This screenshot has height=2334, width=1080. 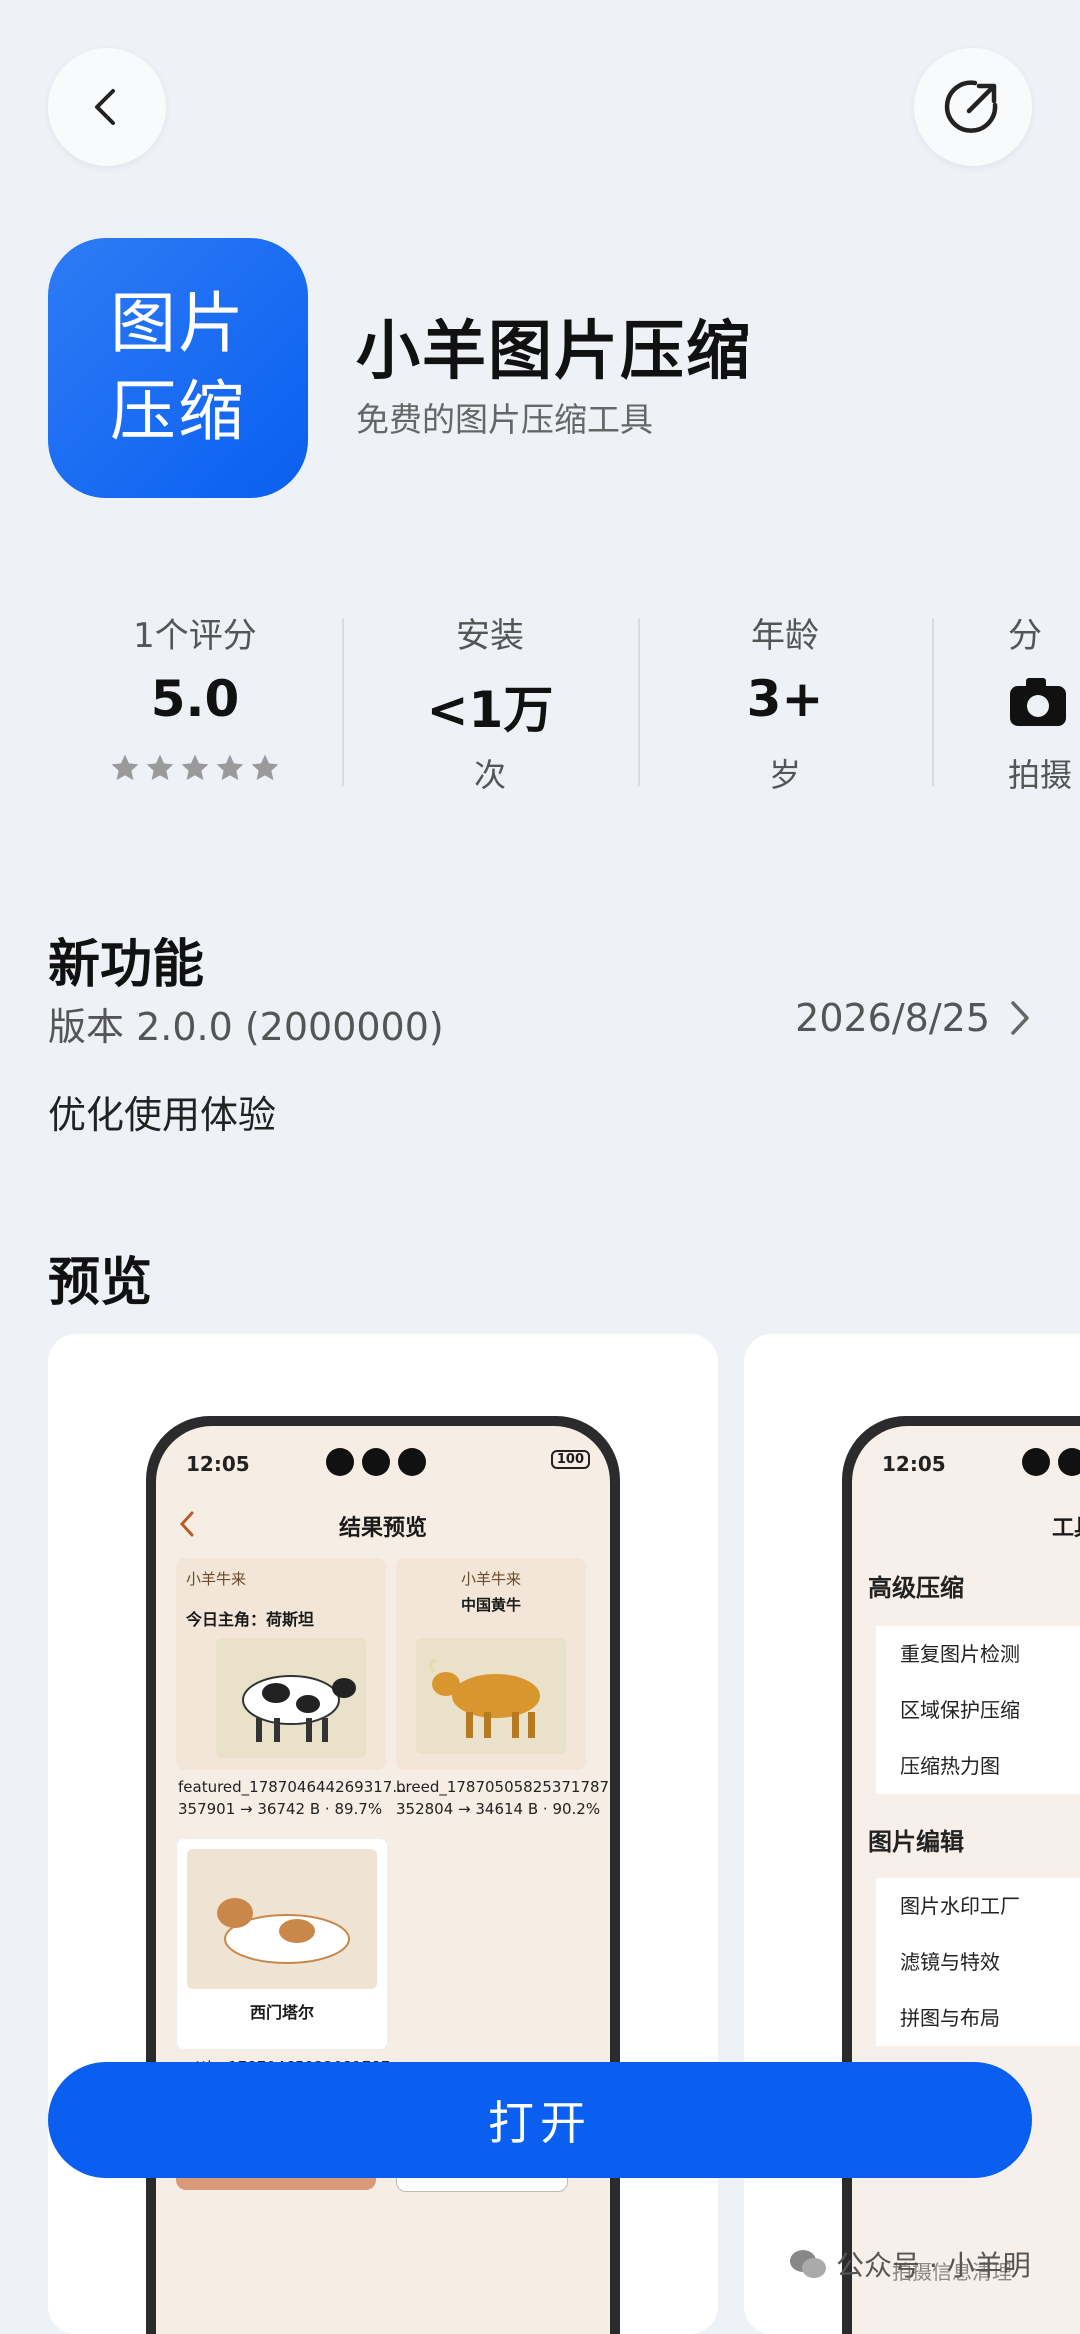 What do you see at coordinates (540, 2120) in the screenshot?
I see `open-button: 打开` at bounding box center [540, 2120].